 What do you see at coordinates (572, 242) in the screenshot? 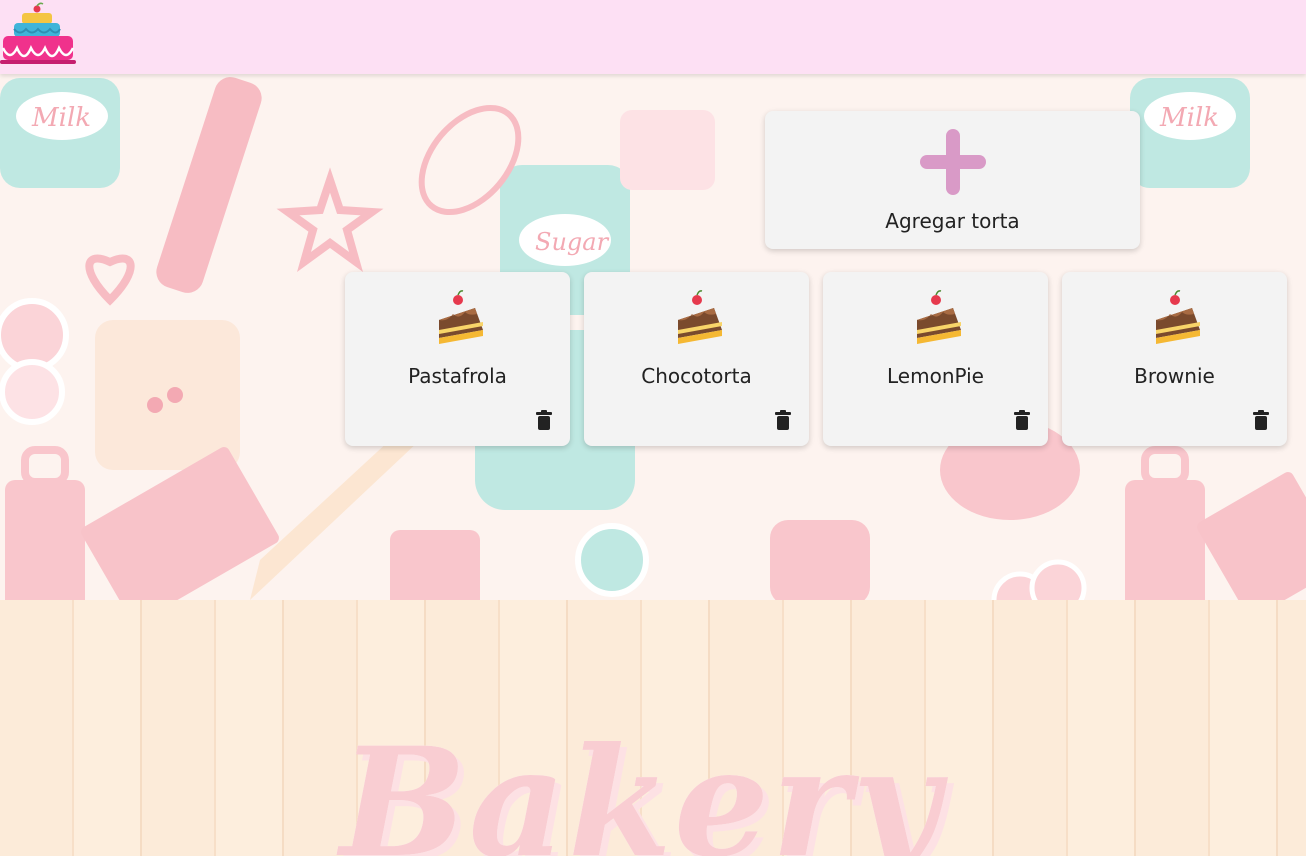
I see `svg-text: Sugar` at bounding box center [572, 242].